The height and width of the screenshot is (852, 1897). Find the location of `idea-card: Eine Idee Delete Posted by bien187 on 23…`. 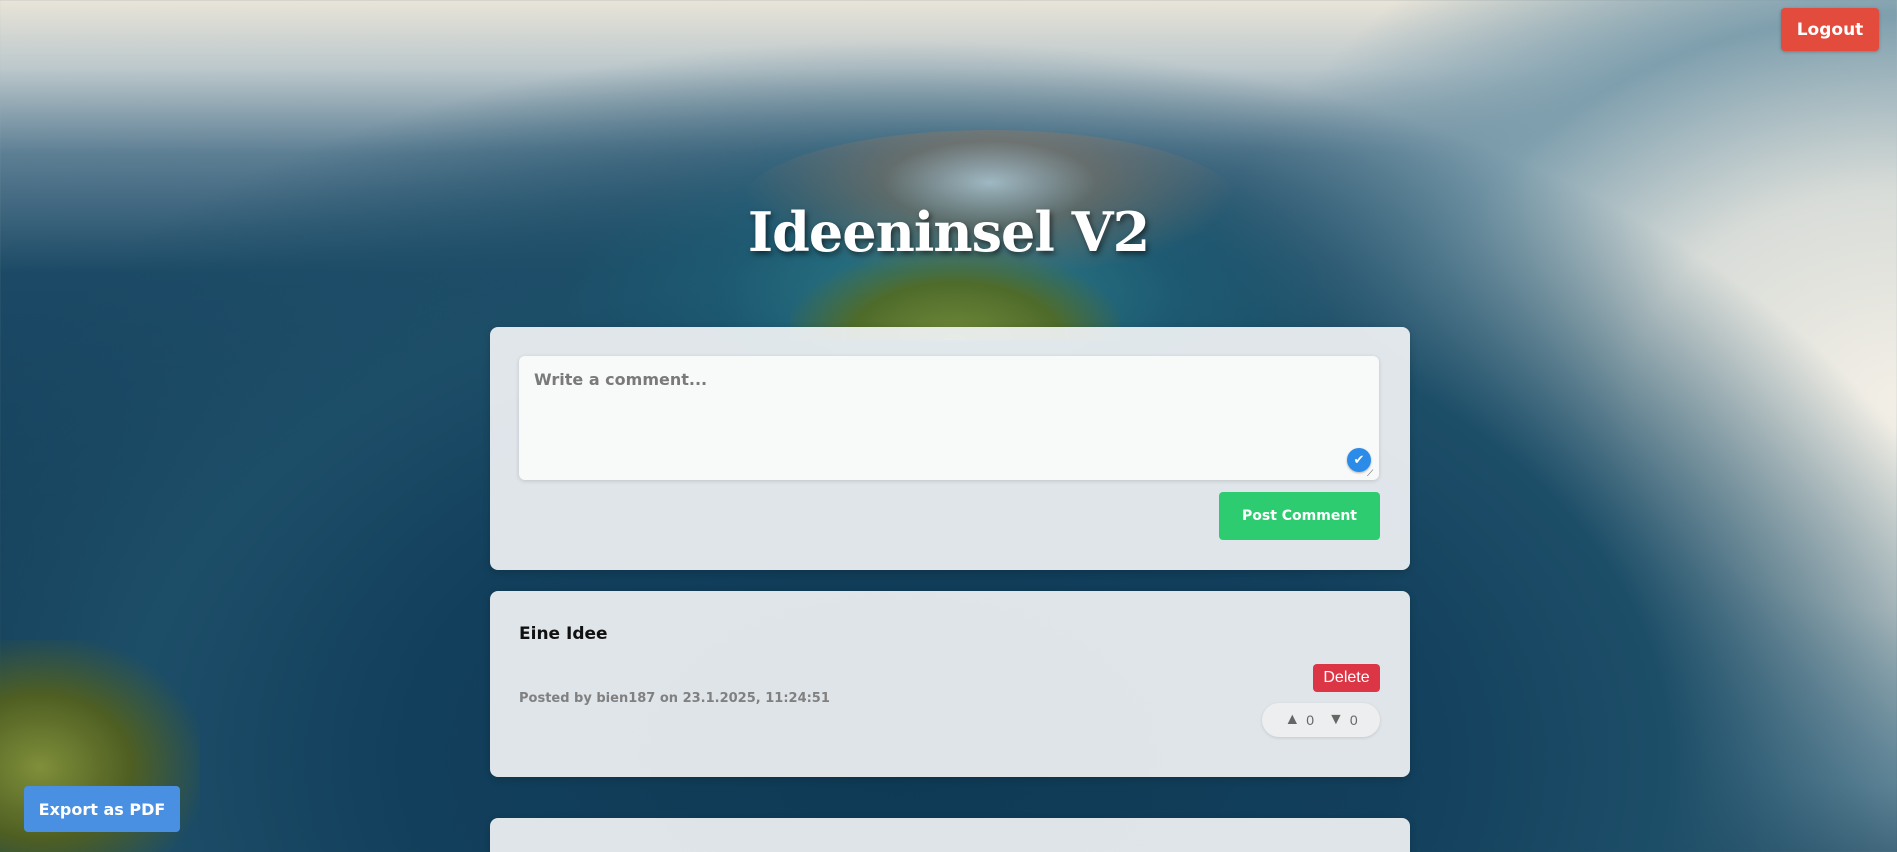

idea-card: Eine Idee Delete Posted by bien187 on 23… is located at coordinates (950, 684).